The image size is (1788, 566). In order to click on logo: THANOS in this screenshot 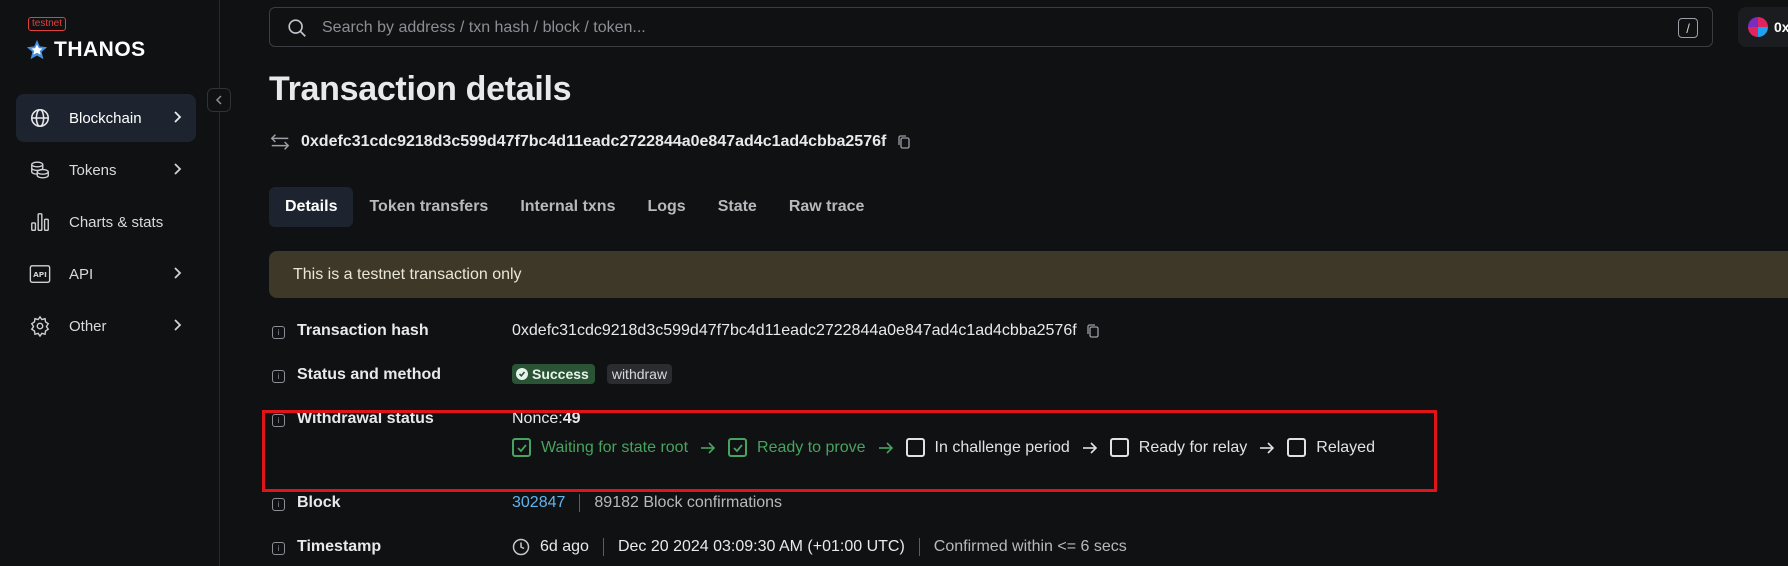, I will do `click(86, 50)`.